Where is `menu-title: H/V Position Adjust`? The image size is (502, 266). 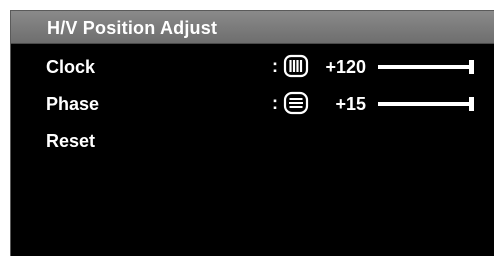
menu-title: H/V Position Adjust is located at coordinates (132, 28).